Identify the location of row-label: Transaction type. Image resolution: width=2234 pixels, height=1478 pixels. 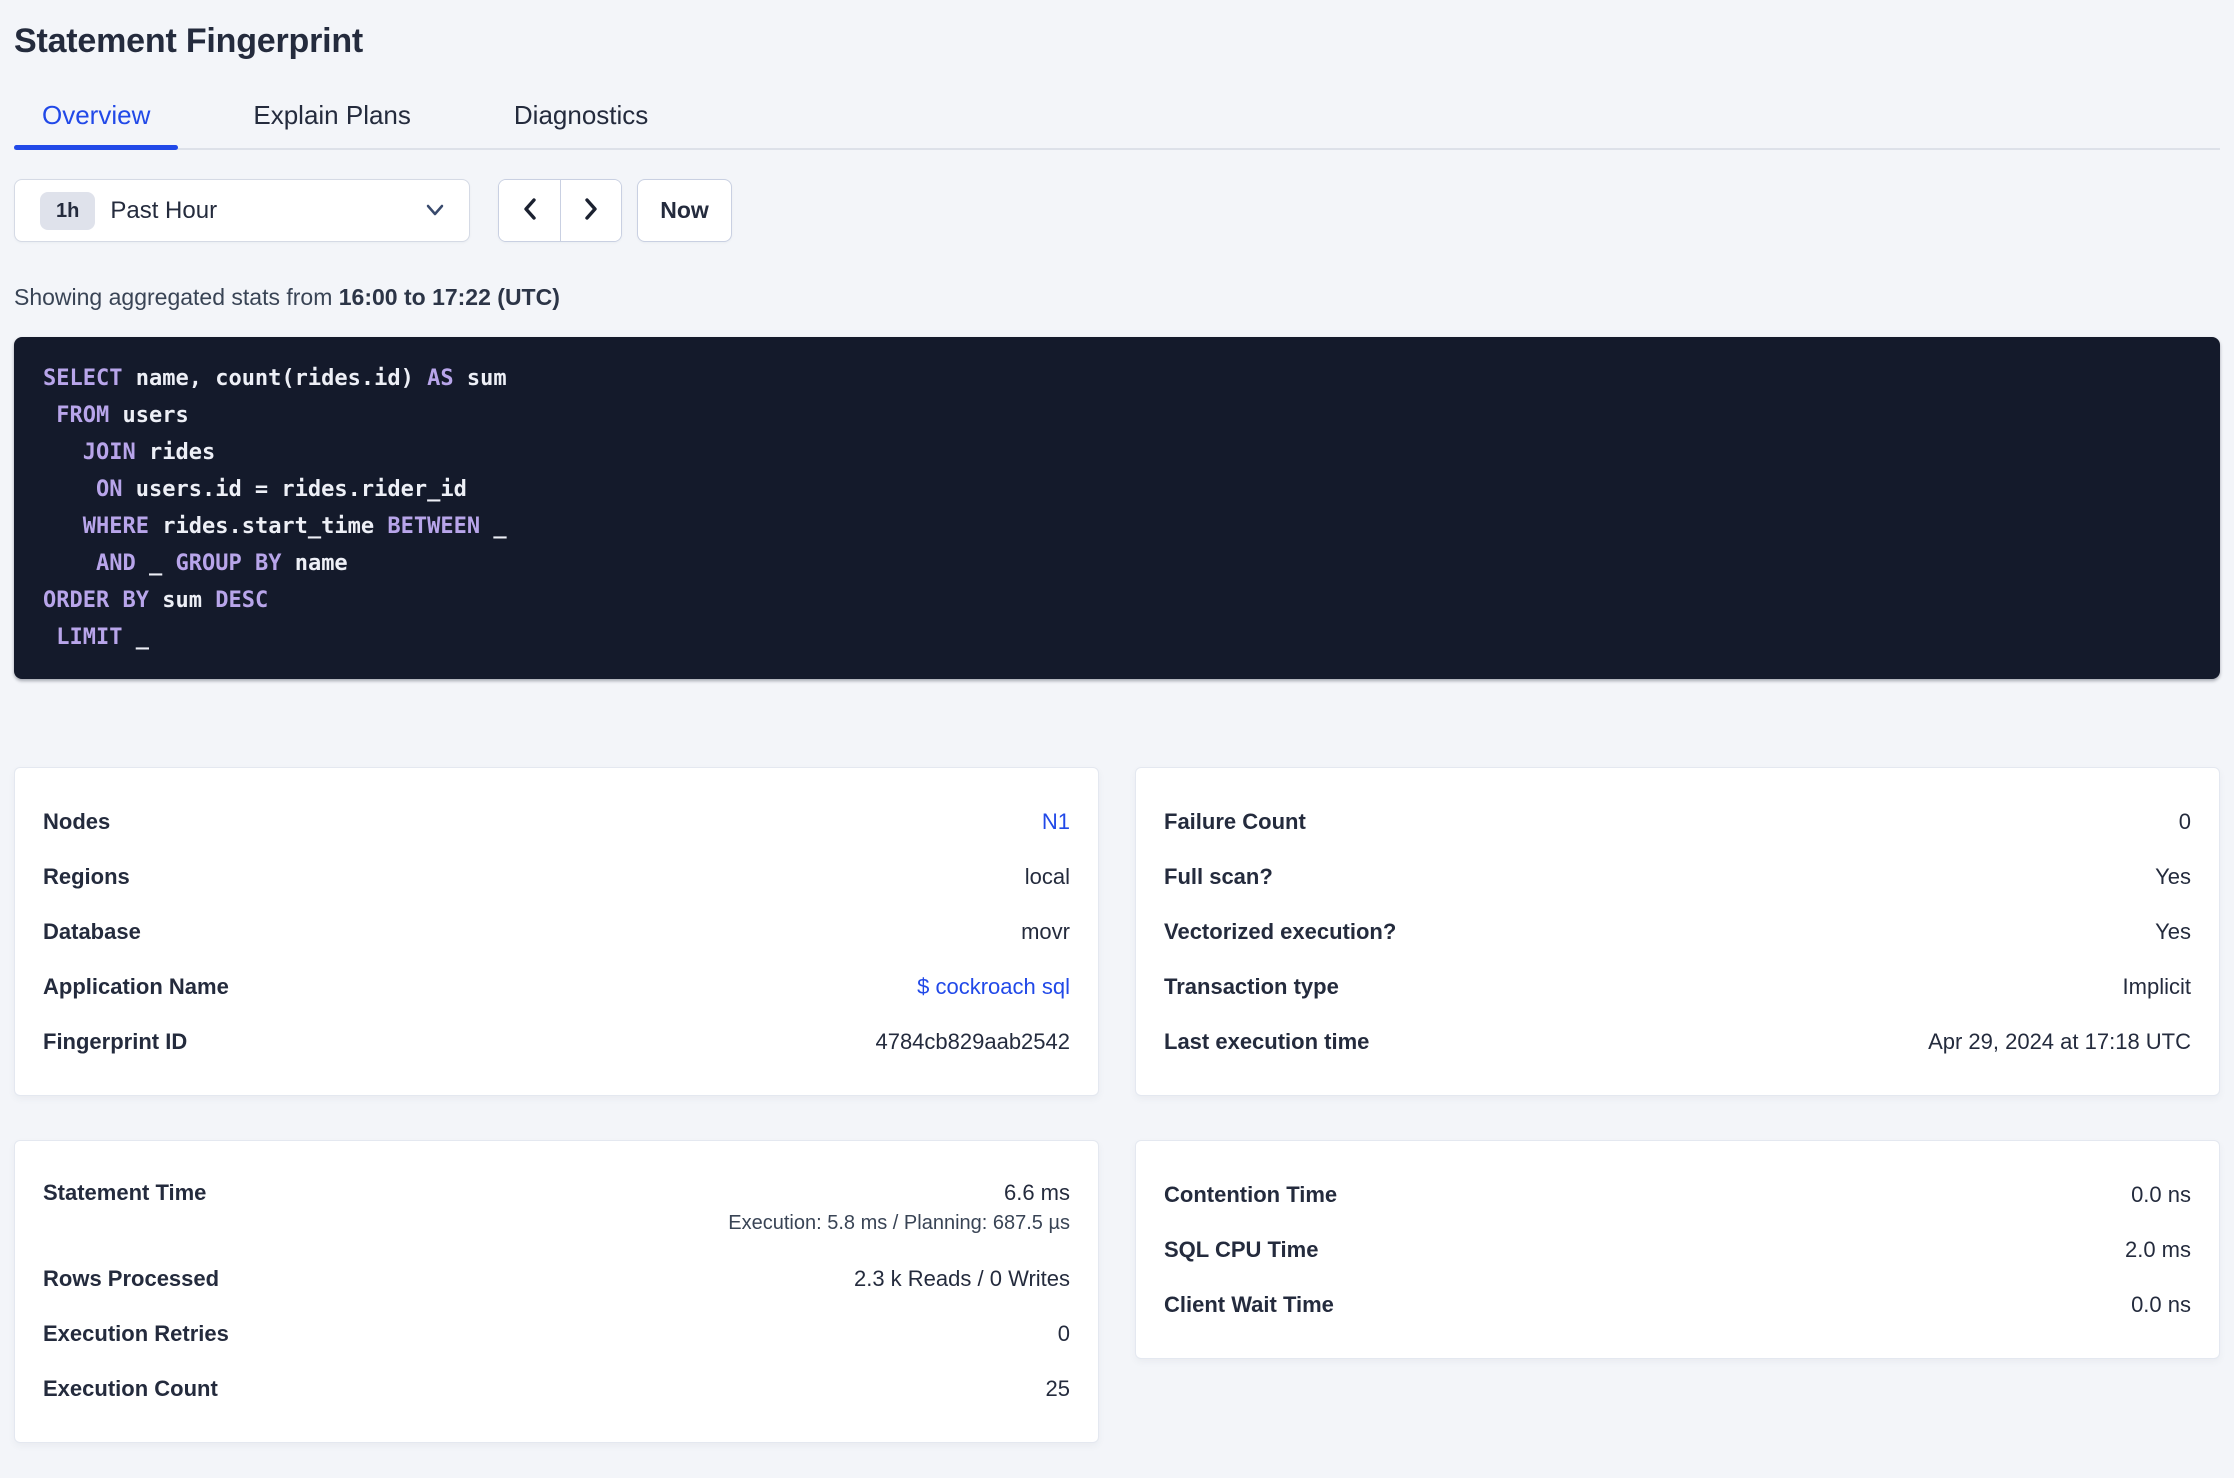
(1251, 986).